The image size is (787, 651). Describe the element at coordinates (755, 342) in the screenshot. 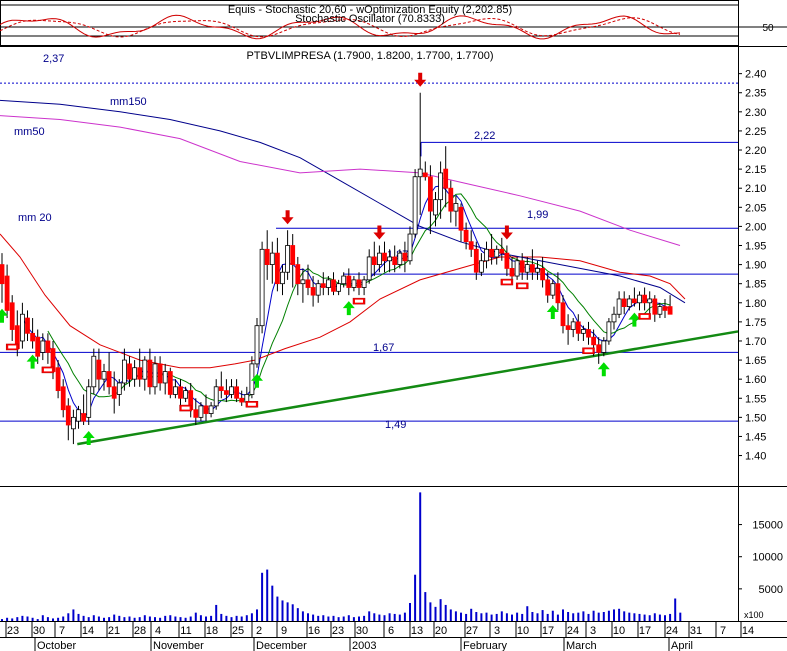

I see `price-y-tick-label: 1.70` at that location.